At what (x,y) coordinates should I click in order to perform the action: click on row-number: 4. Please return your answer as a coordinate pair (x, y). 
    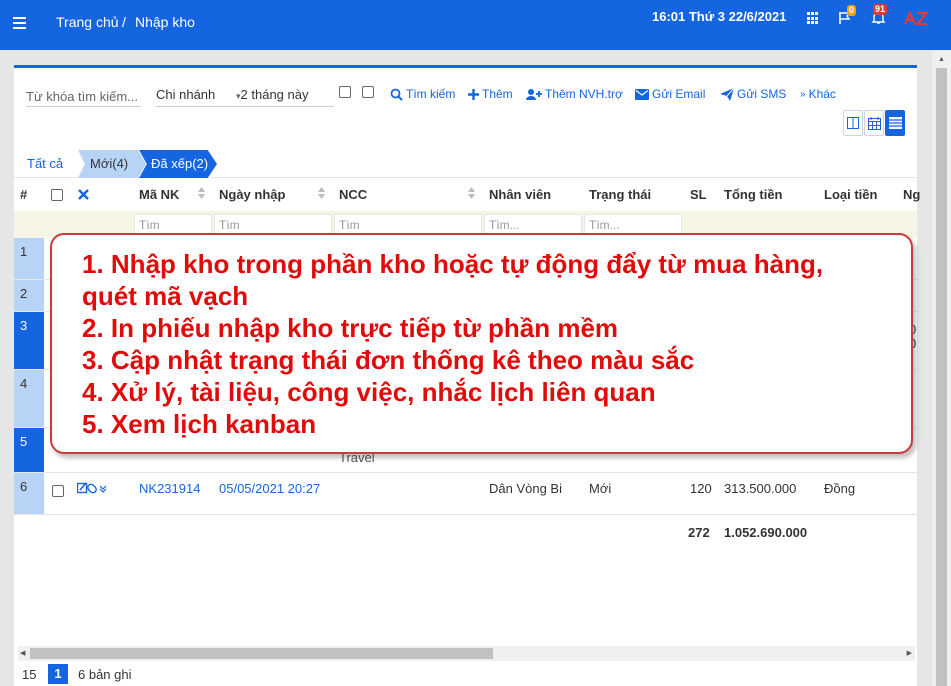
    Looking at the image, I should click on (29, 398).